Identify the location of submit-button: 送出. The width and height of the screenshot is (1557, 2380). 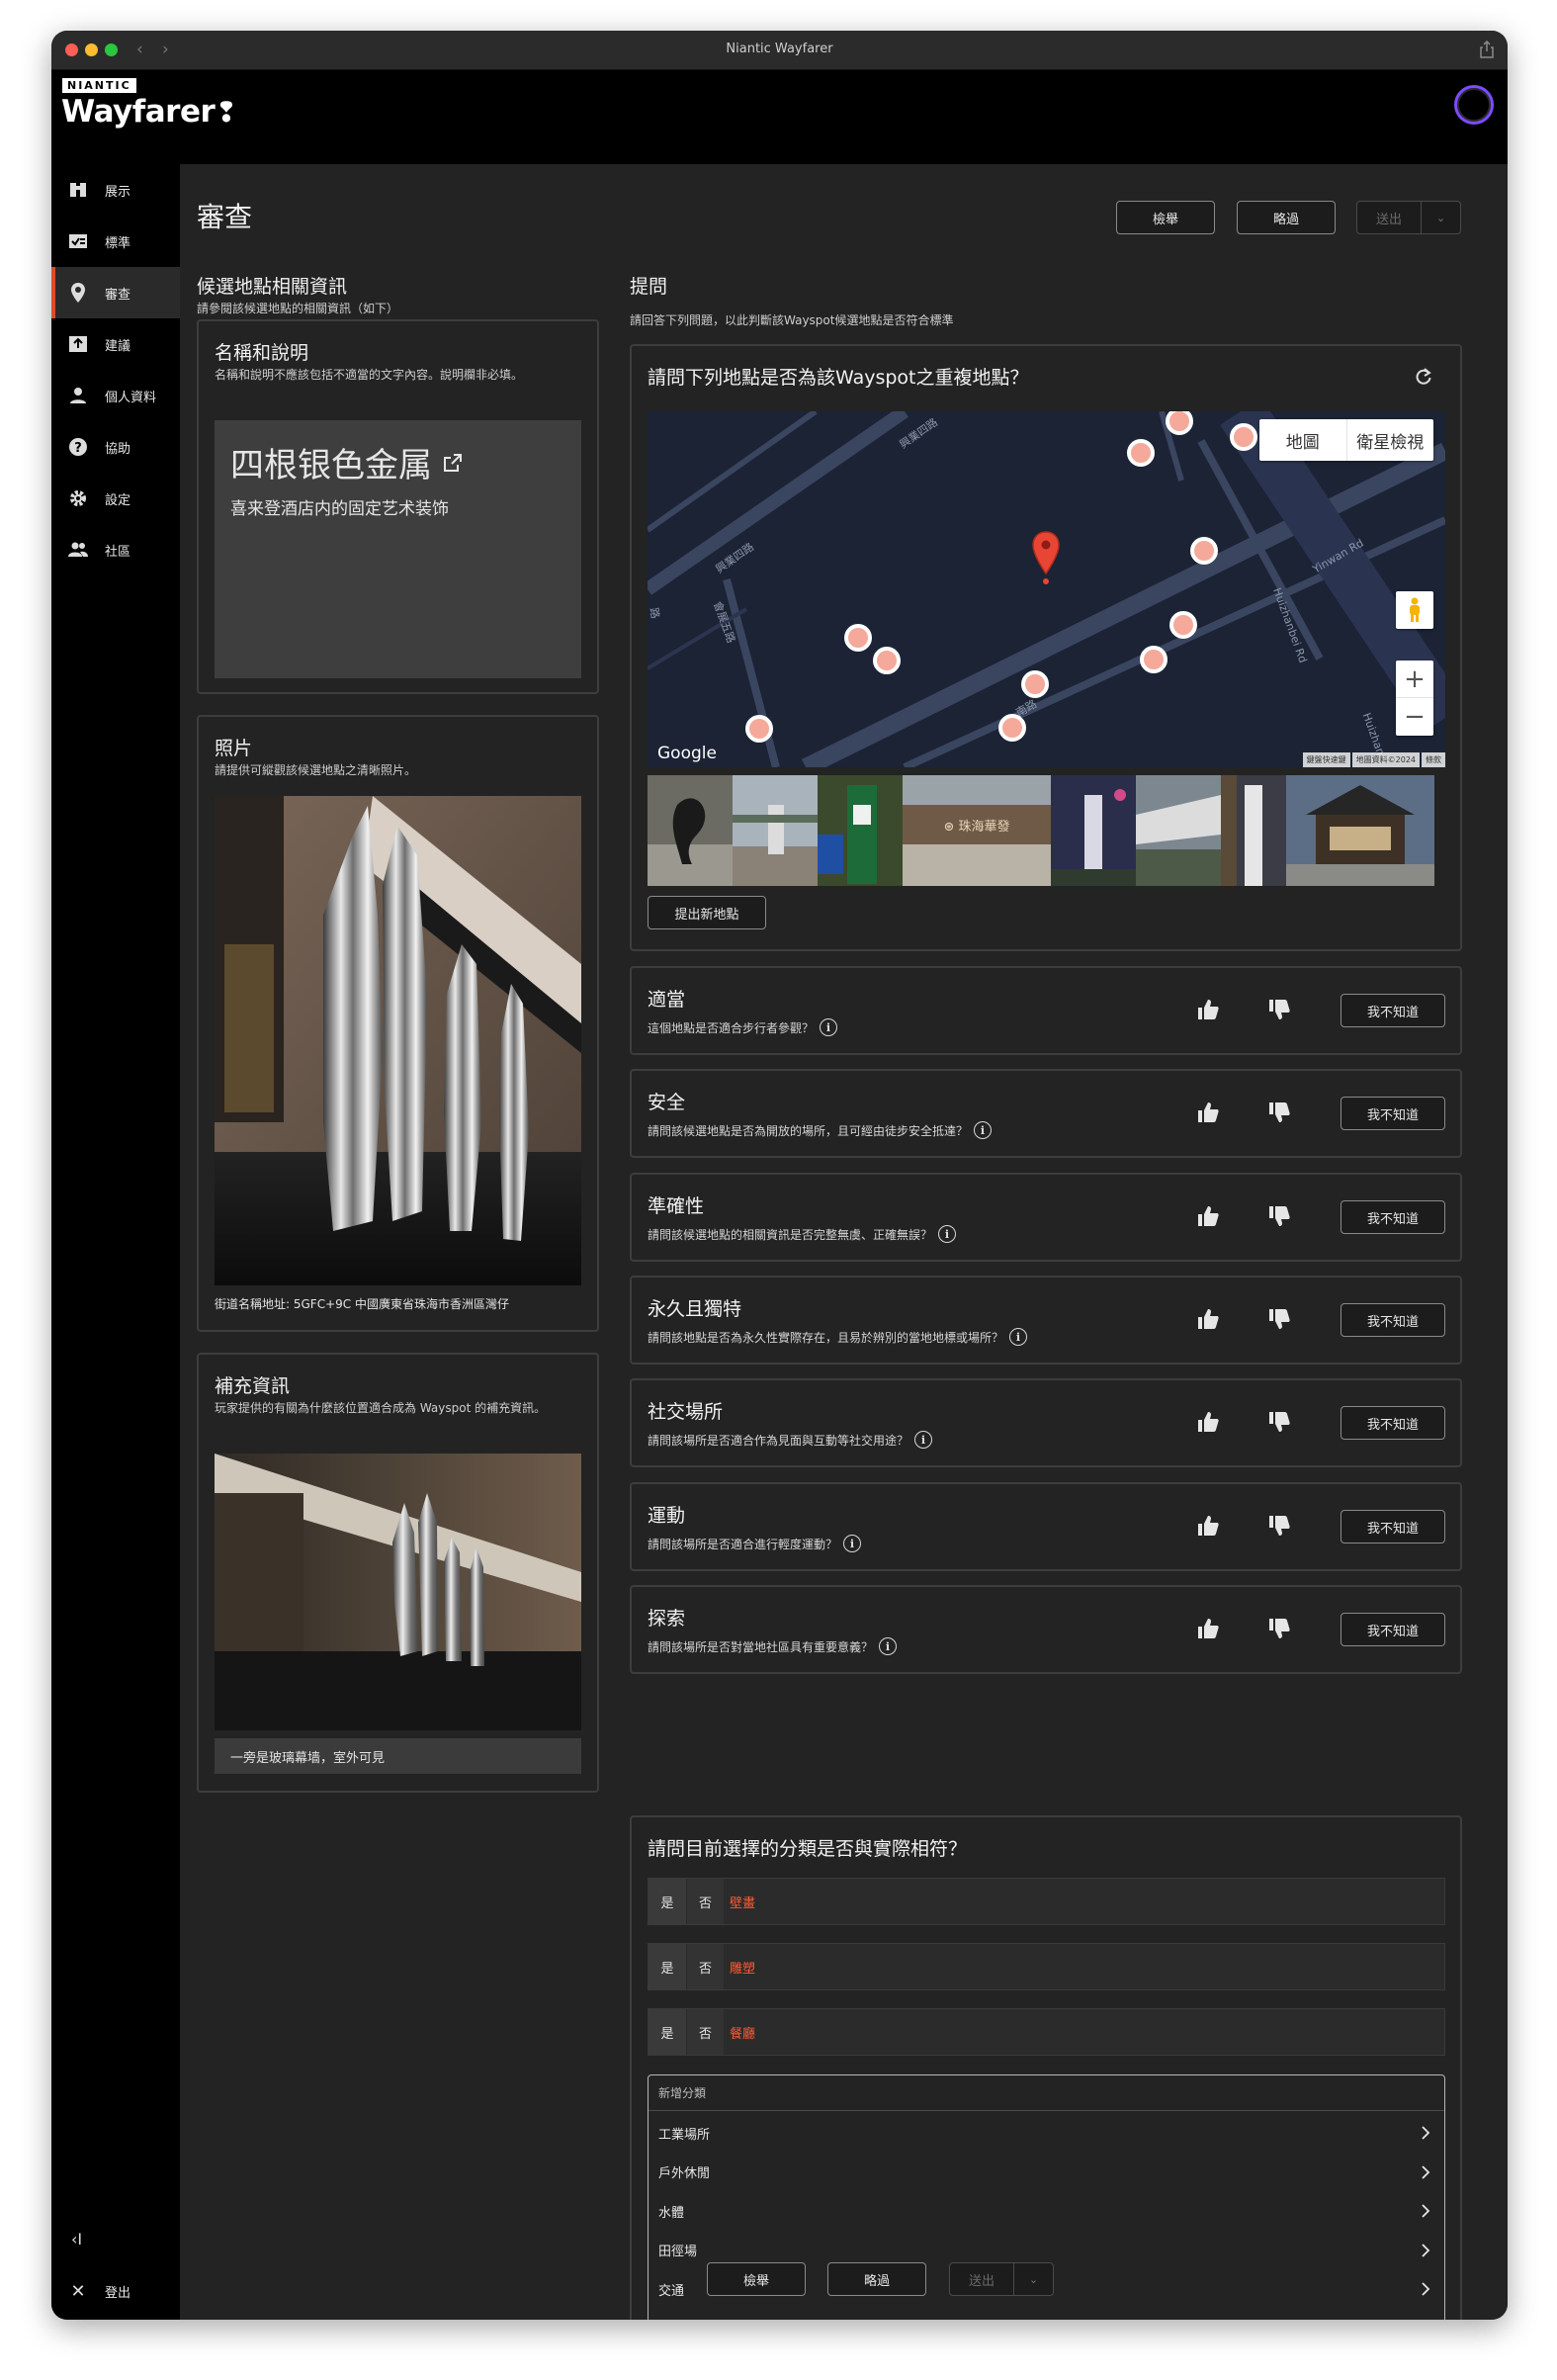
(1389, 217).